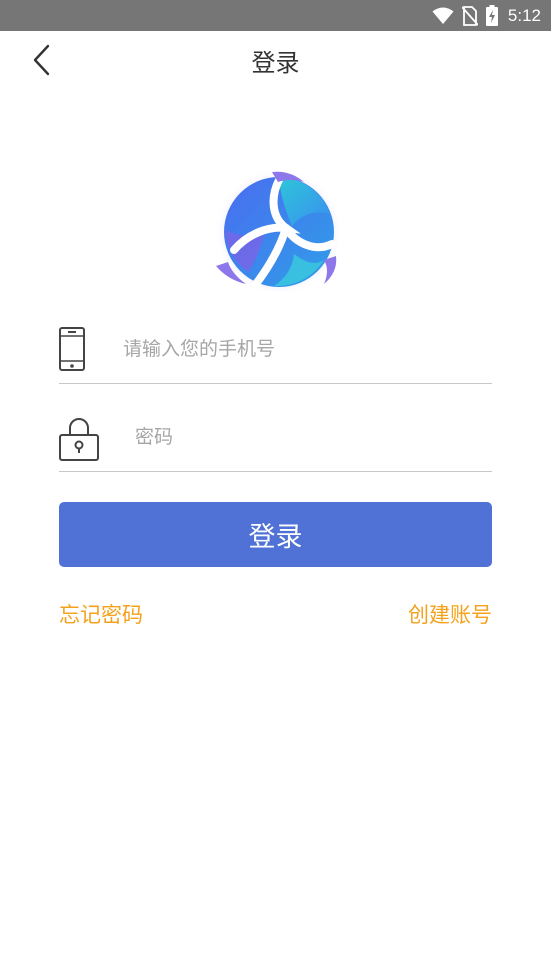 The image size is (551, 979). What do you see at coordinates (101, 614) in the screenshot?
I see `forgot-password-link: 忘记密码` at bounding box center [101, 614].